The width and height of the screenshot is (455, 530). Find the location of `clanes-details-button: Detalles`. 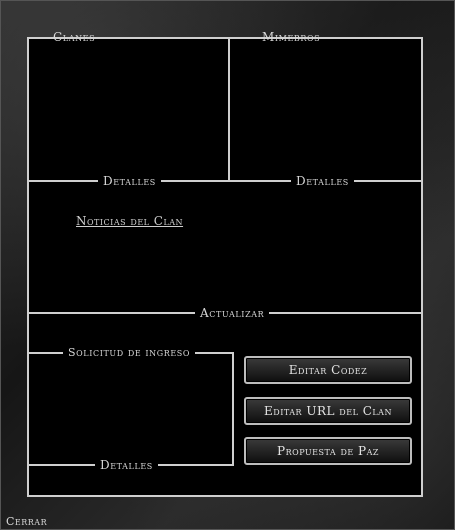

clanes-details-button: Detalles is located at coordinates (129, 181).